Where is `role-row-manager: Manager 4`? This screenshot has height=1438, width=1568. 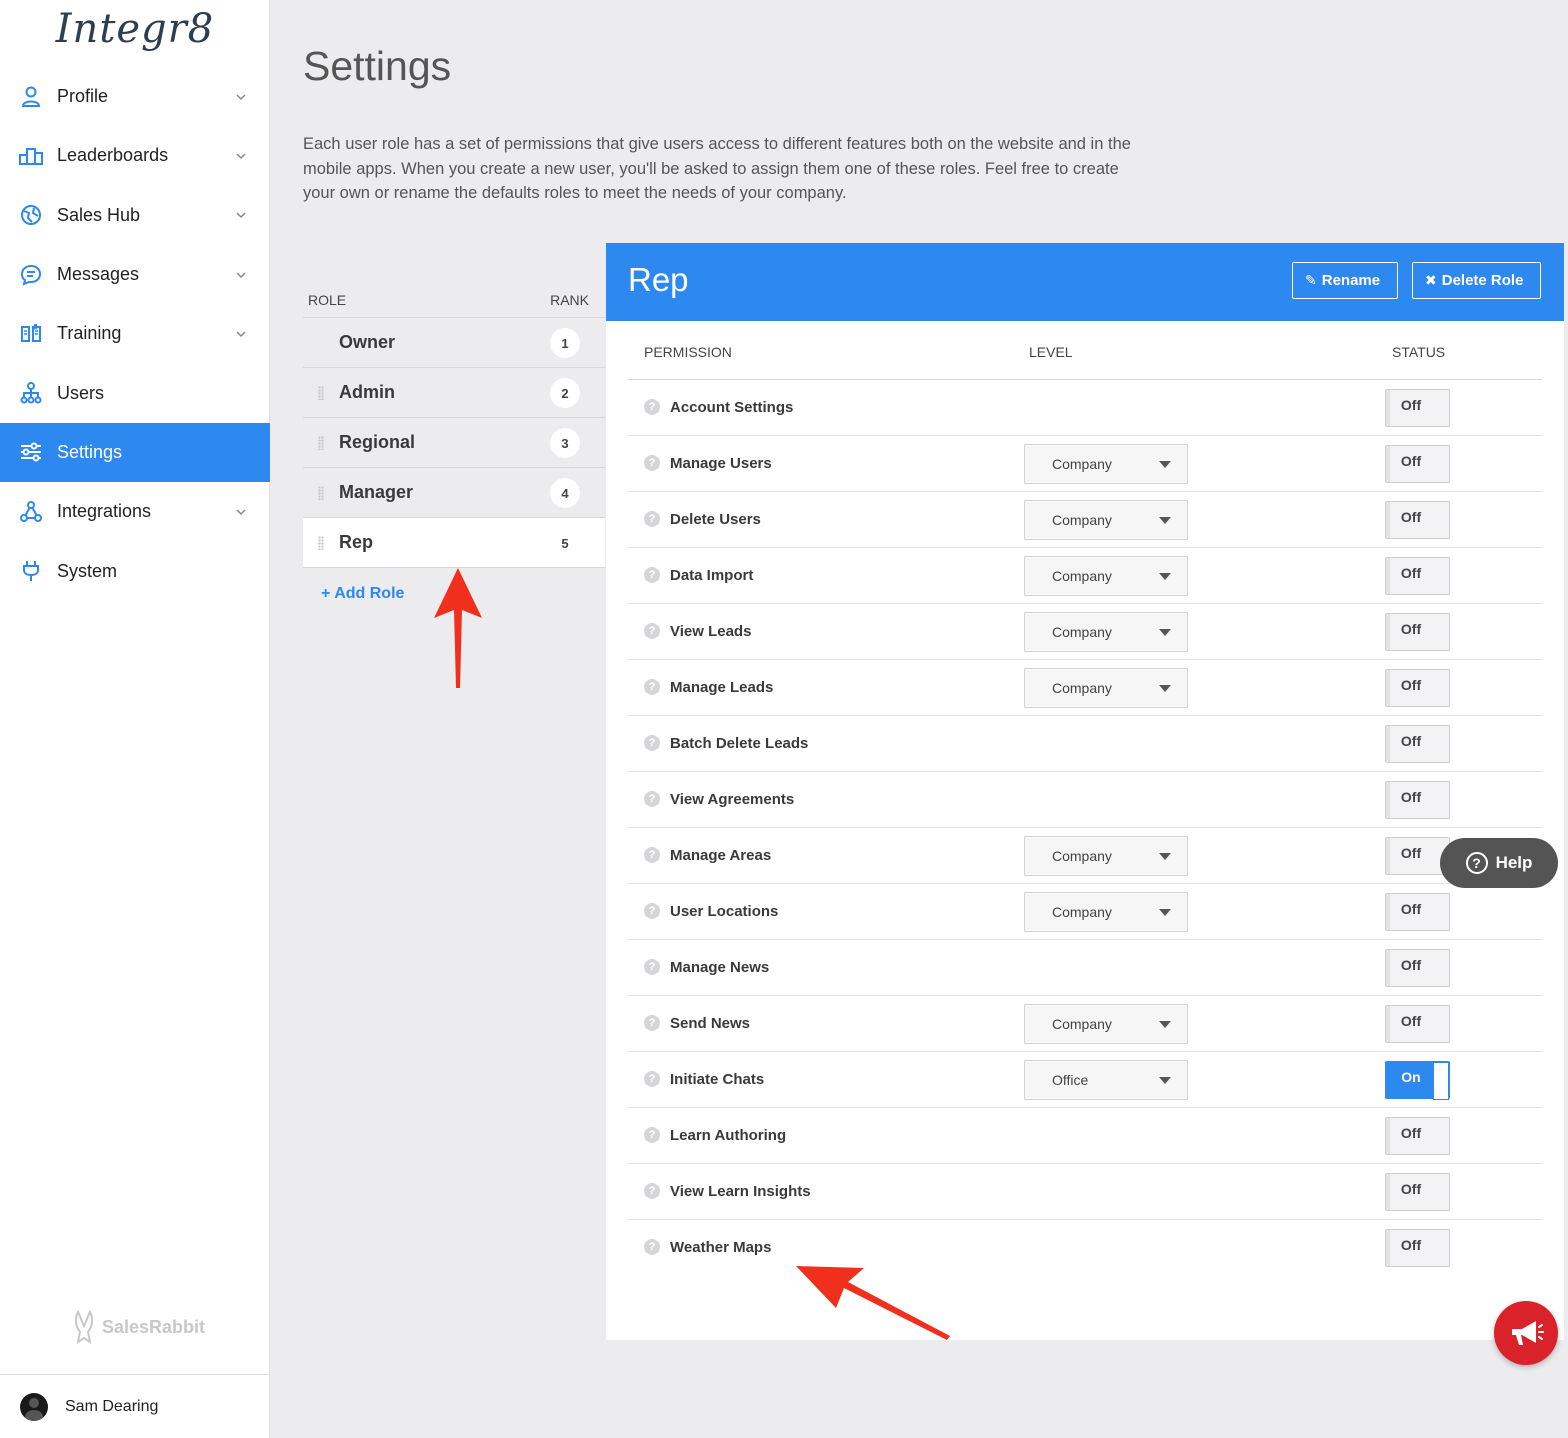 role-row-manager: Manager 4 is located at coordinates (454, 493).